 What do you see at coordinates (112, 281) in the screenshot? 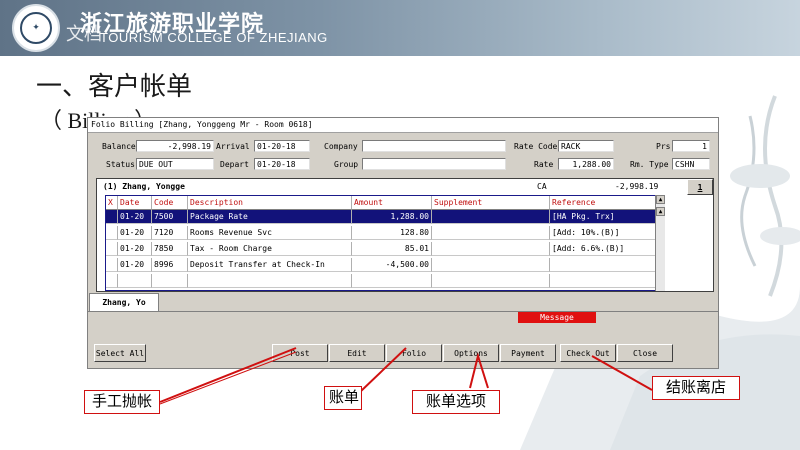
I see `row-empty-x` at bounding box center [112, 281].